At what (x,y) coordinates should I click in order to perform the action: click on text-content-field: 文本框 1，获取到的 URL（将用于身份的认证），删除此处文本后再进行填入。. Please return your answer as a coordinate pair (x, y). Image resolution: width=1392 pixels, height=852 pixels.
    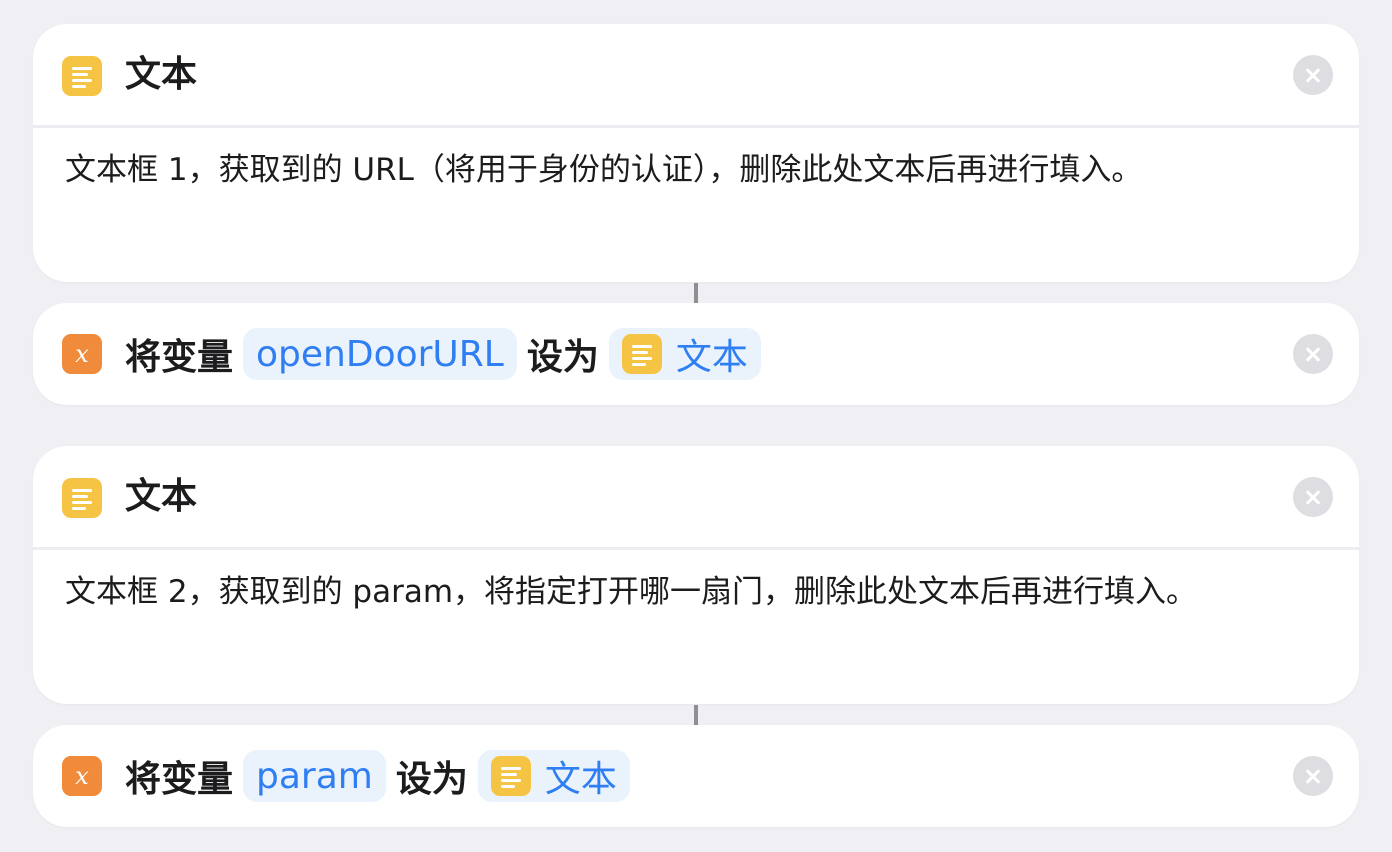
    Looking at the image, I should click on (697, 170).